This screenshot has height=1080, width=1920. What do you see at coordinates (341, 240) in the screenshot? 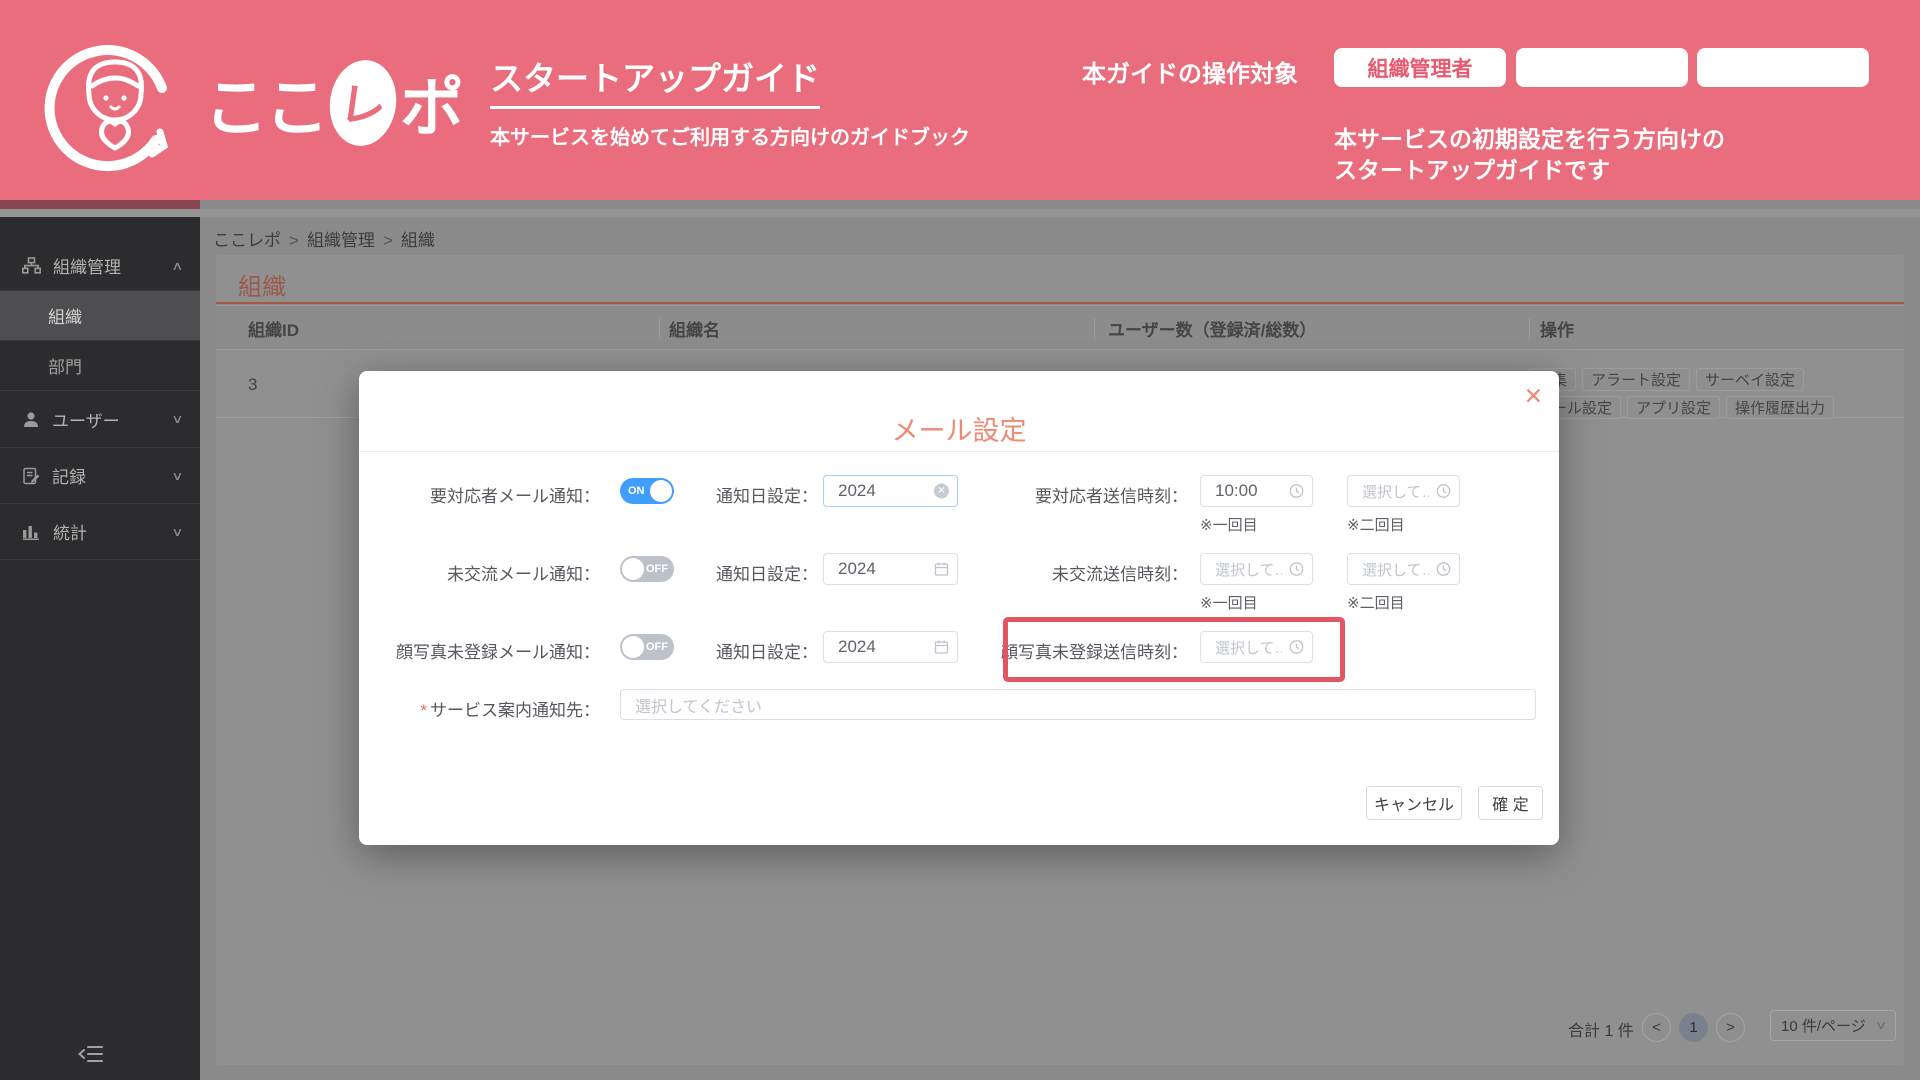
I see `breadcrumb-item-org-management: 組織管理` at bounding box center [341, 240].